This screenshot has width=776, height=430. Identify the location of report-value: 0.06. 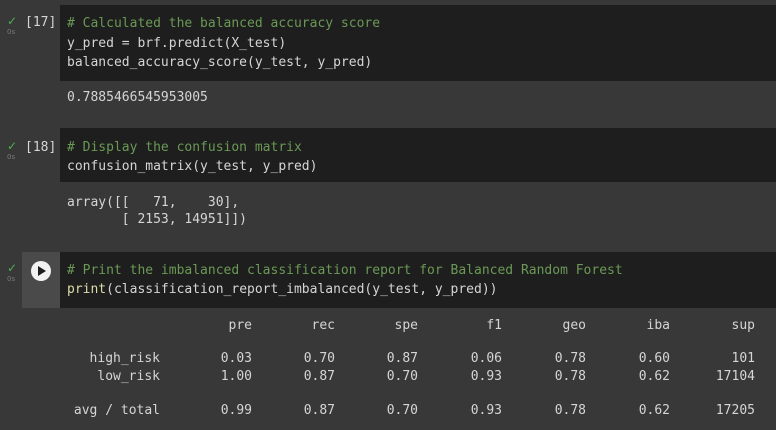
(486, 358).